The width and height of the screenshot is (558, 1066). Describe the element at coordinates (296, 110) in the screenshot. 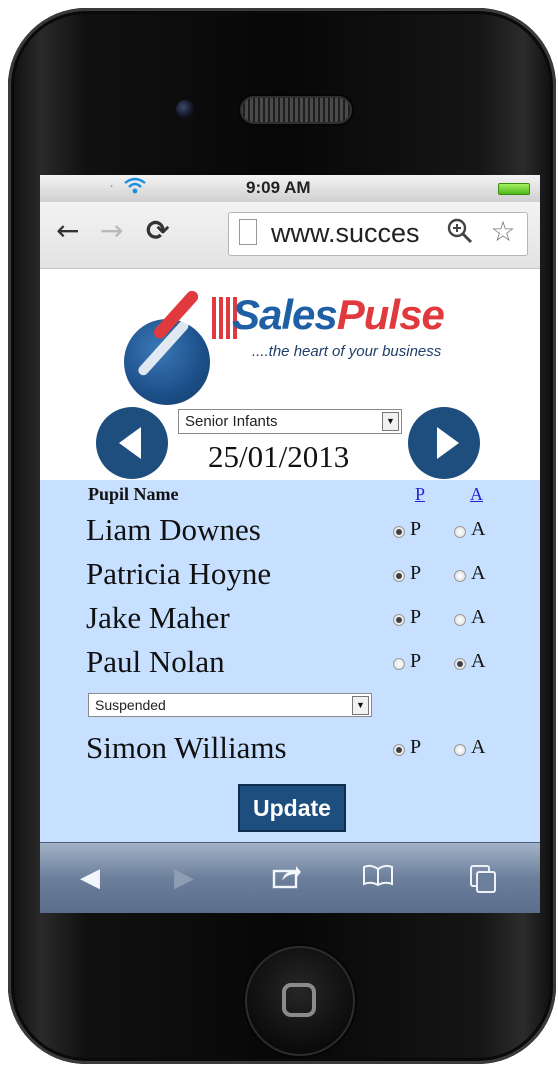

I see `speaker-grille` at that location.